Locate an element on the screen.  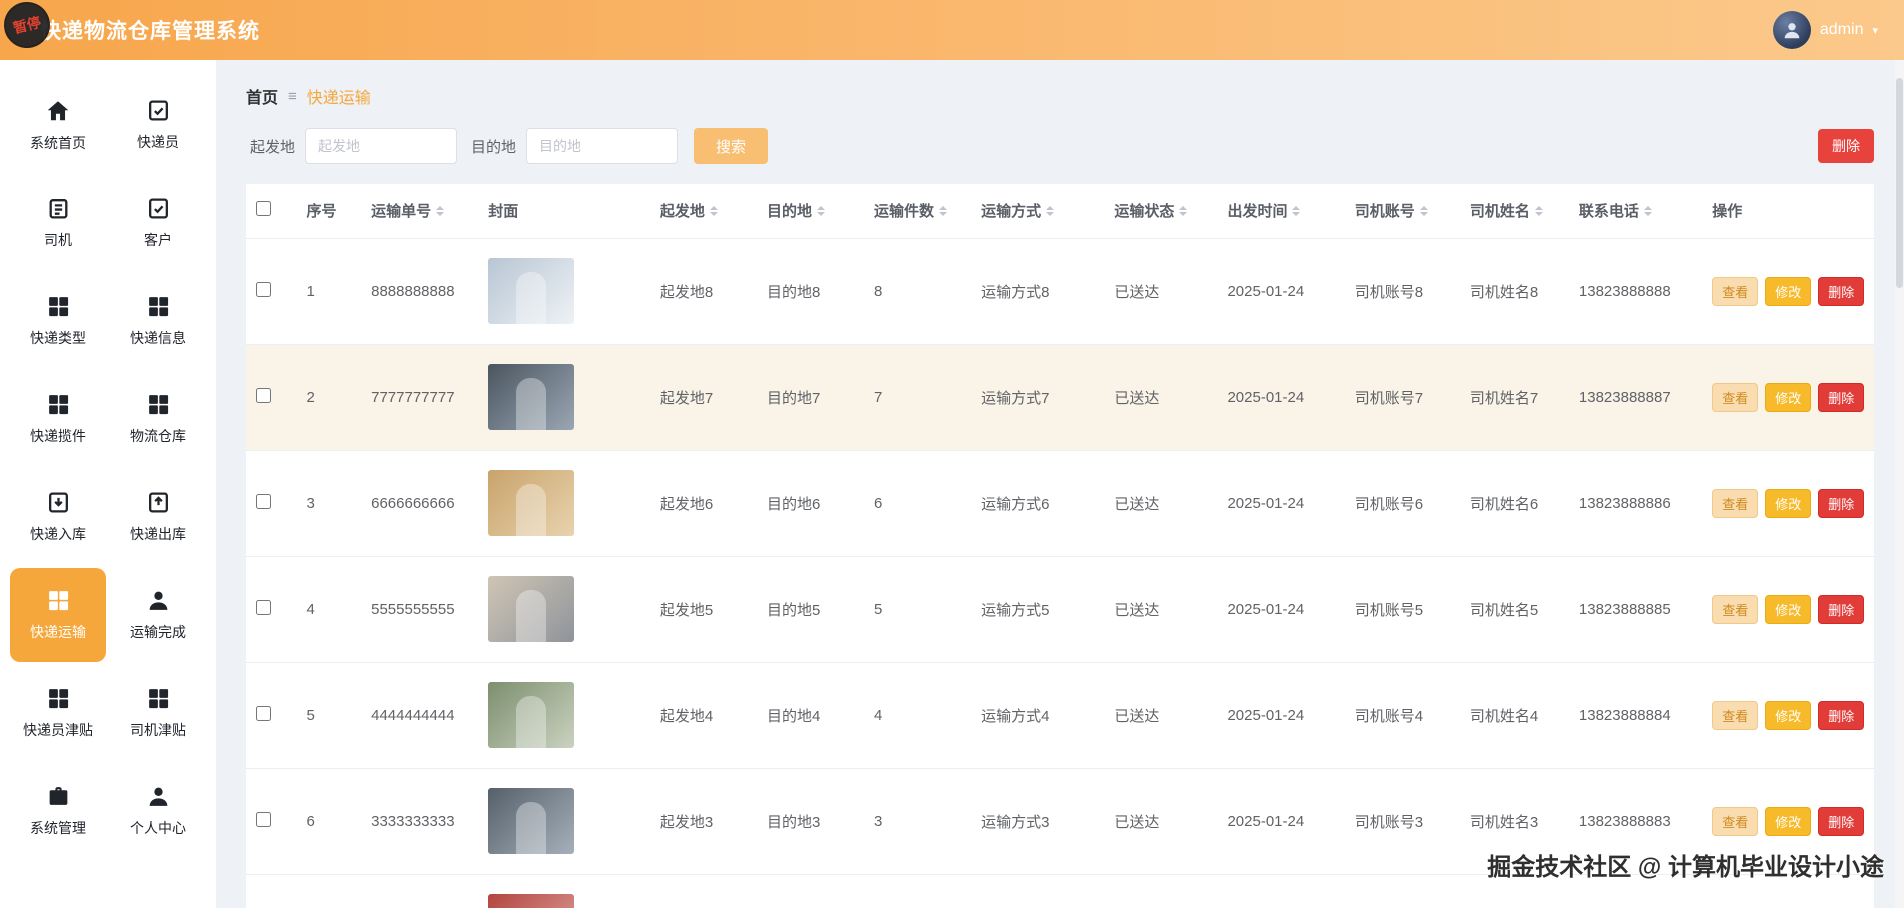
sidebar-item-8: 快递入库 is located at coordinates (58, 517).